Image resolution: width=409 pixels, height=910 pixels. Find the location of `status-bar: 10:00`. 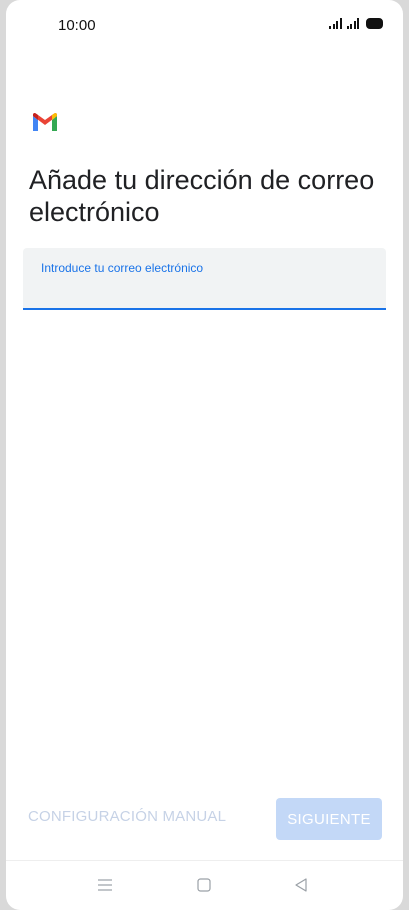

status-bar: 10:00 is located at coordinates (204, 26).